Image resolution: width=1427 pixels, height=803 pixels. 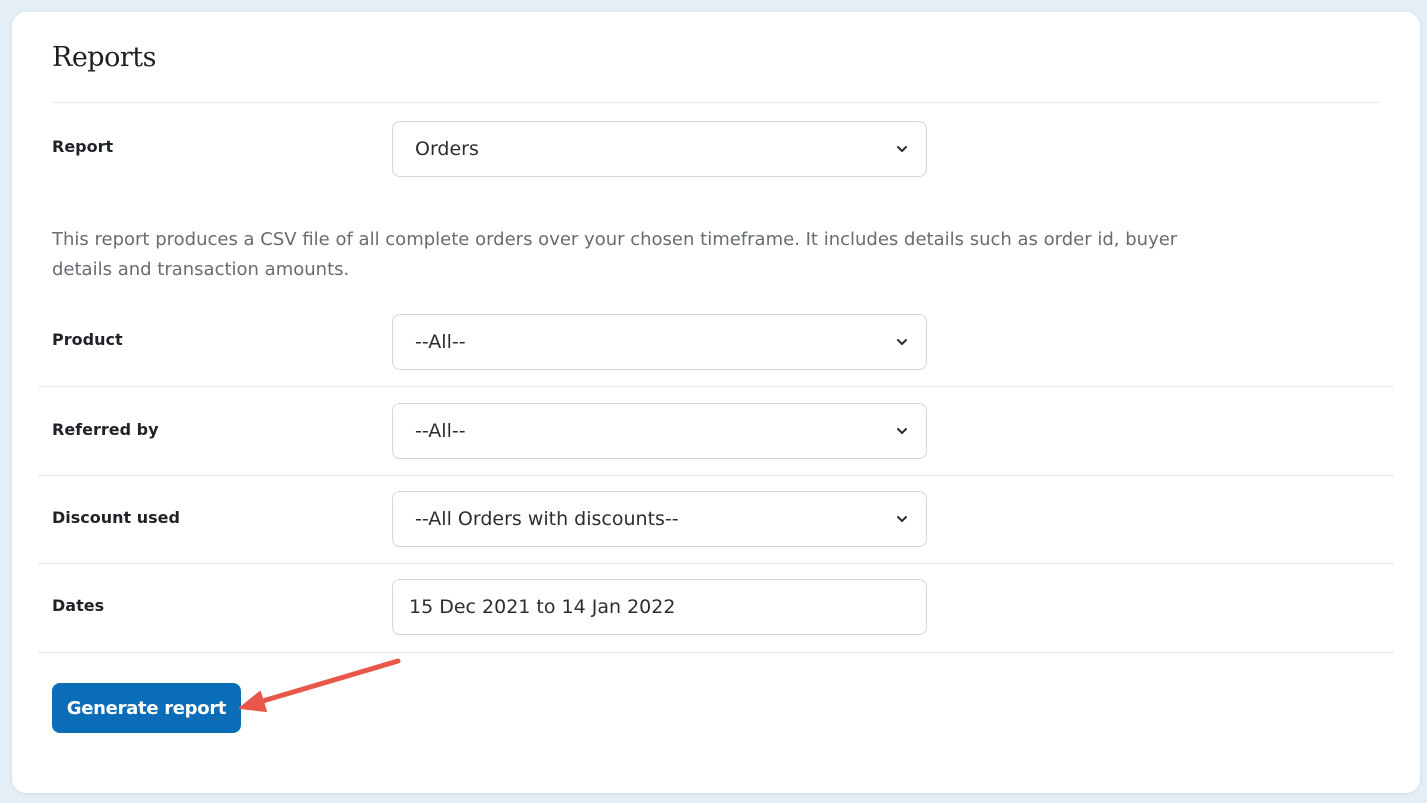 What do you see at coordinates (440, 342) in the screenshot?
I see `product-select-value: --All--` at bounding box center [440, 342].